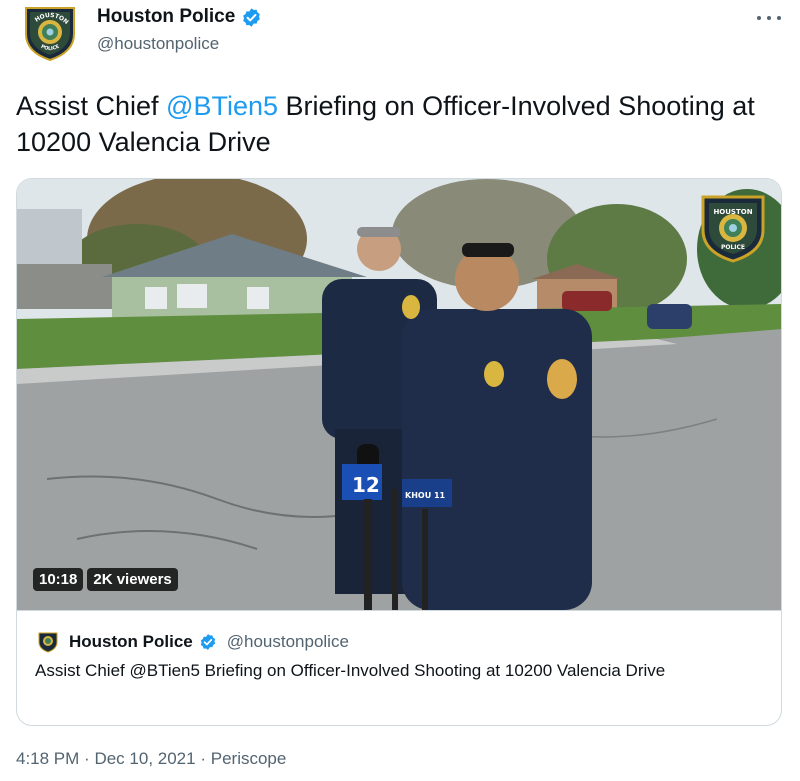 The height and width of the screenshot is (781, 800). Describe the element at coordinates (249, 758) in the screenshot. I see `tweet-source: Periscope` at that location.